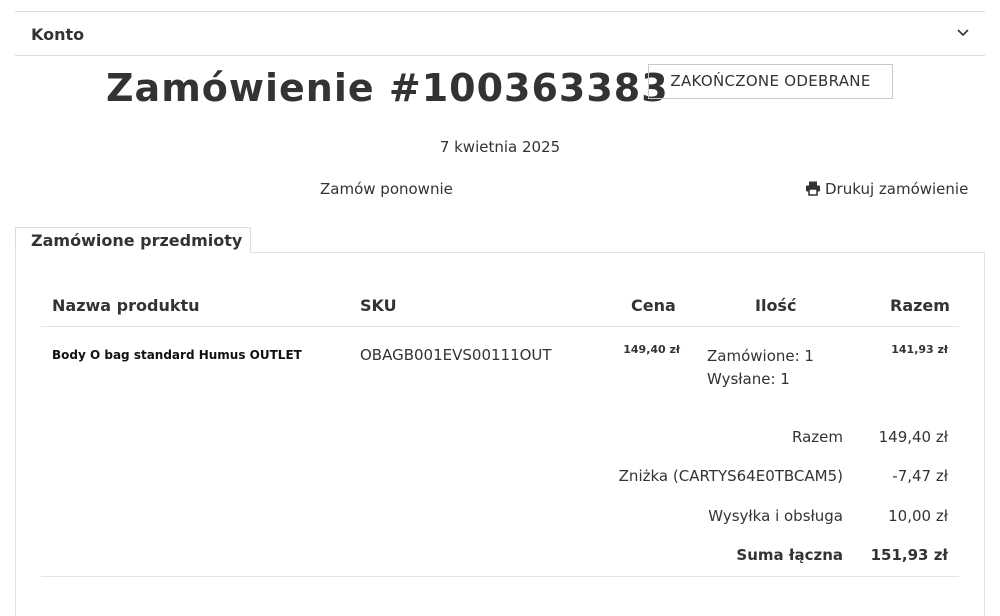 Image resolution: width=1000 pixels, height=616 pixels. Describe the element at coordinates (126, 305) in the screenshot. I see `column-header-name: Nazwa produktu` at that location.